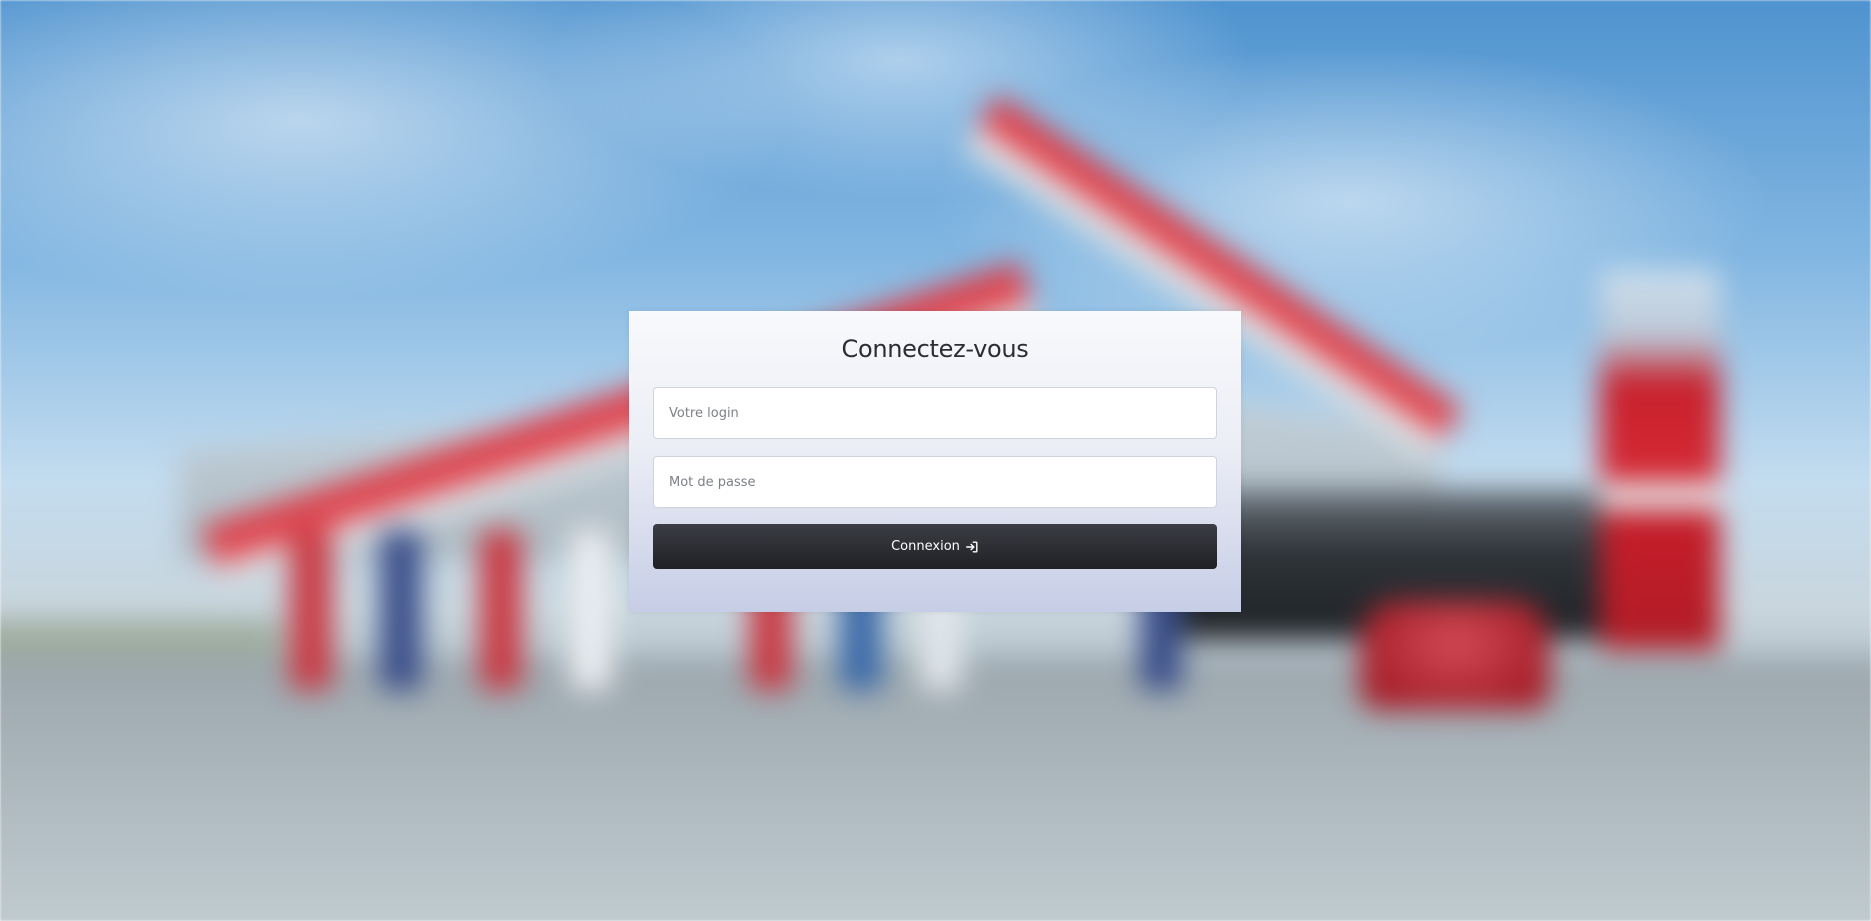  Describe the element at coordinates (935, 413) in the screenshot. I see `login-input` at that location.